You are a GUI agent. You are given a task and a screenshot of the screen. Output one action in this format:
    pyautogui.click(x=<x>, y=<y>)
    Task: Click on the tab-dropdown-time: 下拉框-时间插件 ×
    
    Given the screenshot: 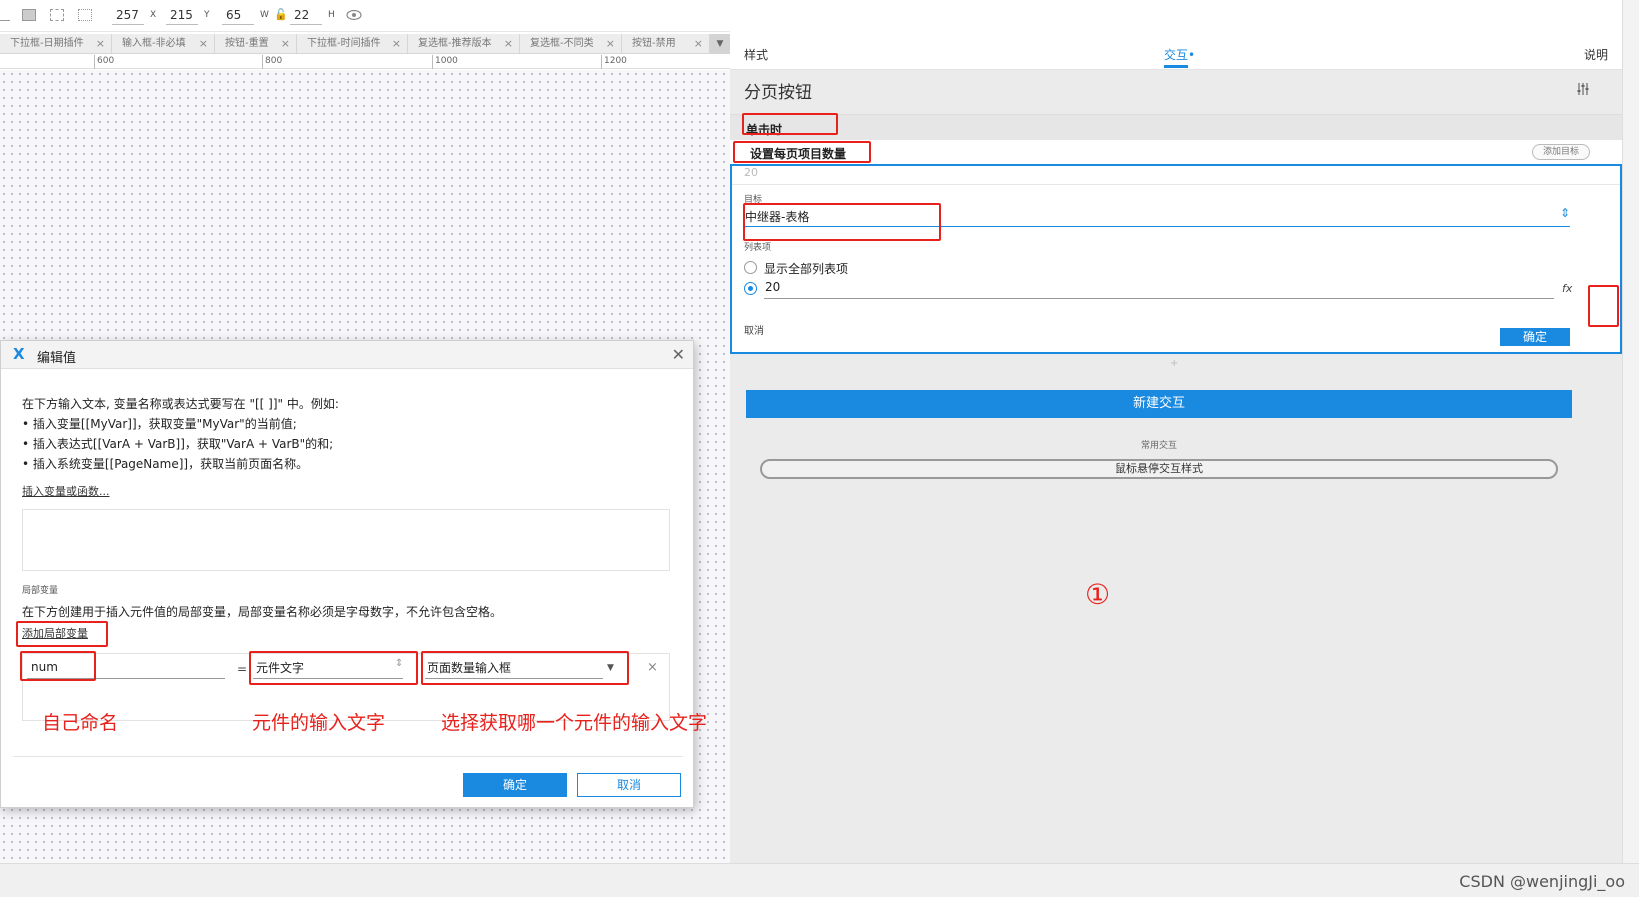 What is the action you would take?
    pyautogui.click(x=352, y=44)
    